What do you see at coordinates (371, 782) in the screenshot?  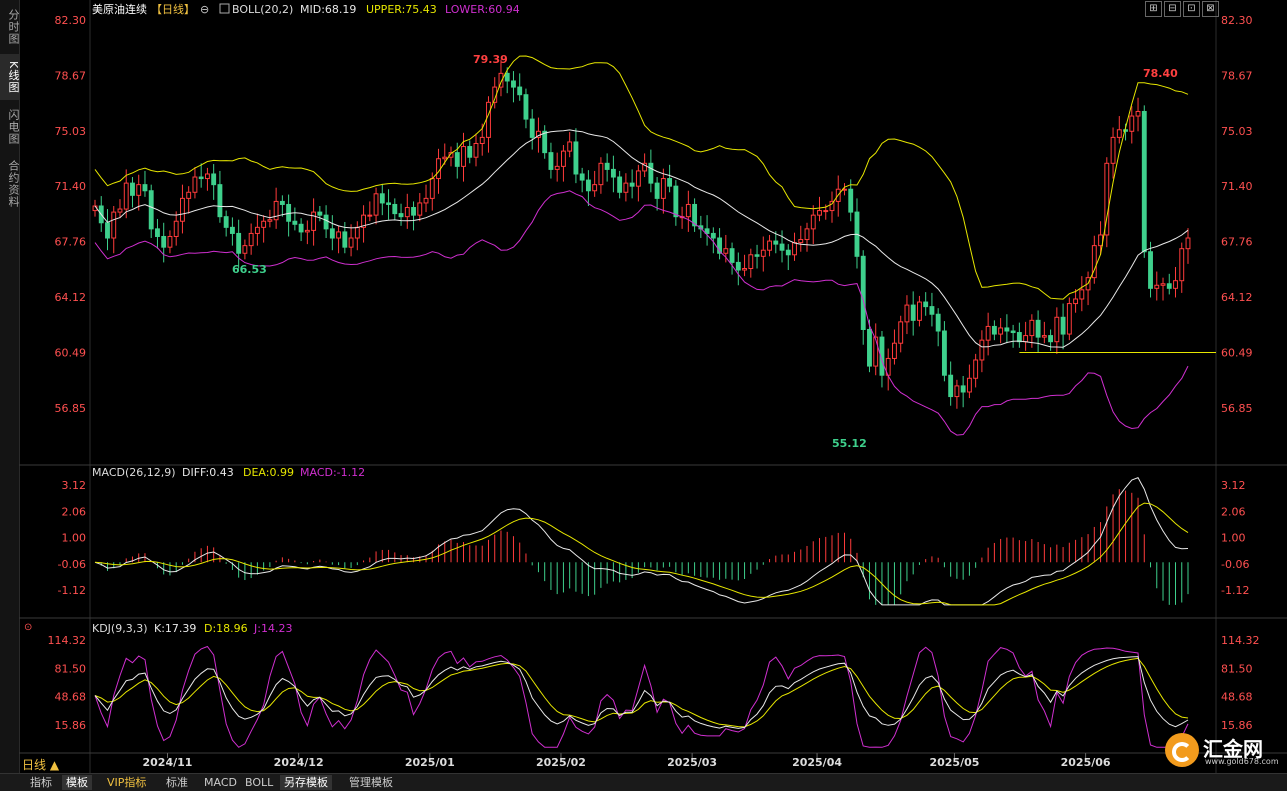 I see `tab-manage-template: 管理模板` at bounding box center [371, 782].